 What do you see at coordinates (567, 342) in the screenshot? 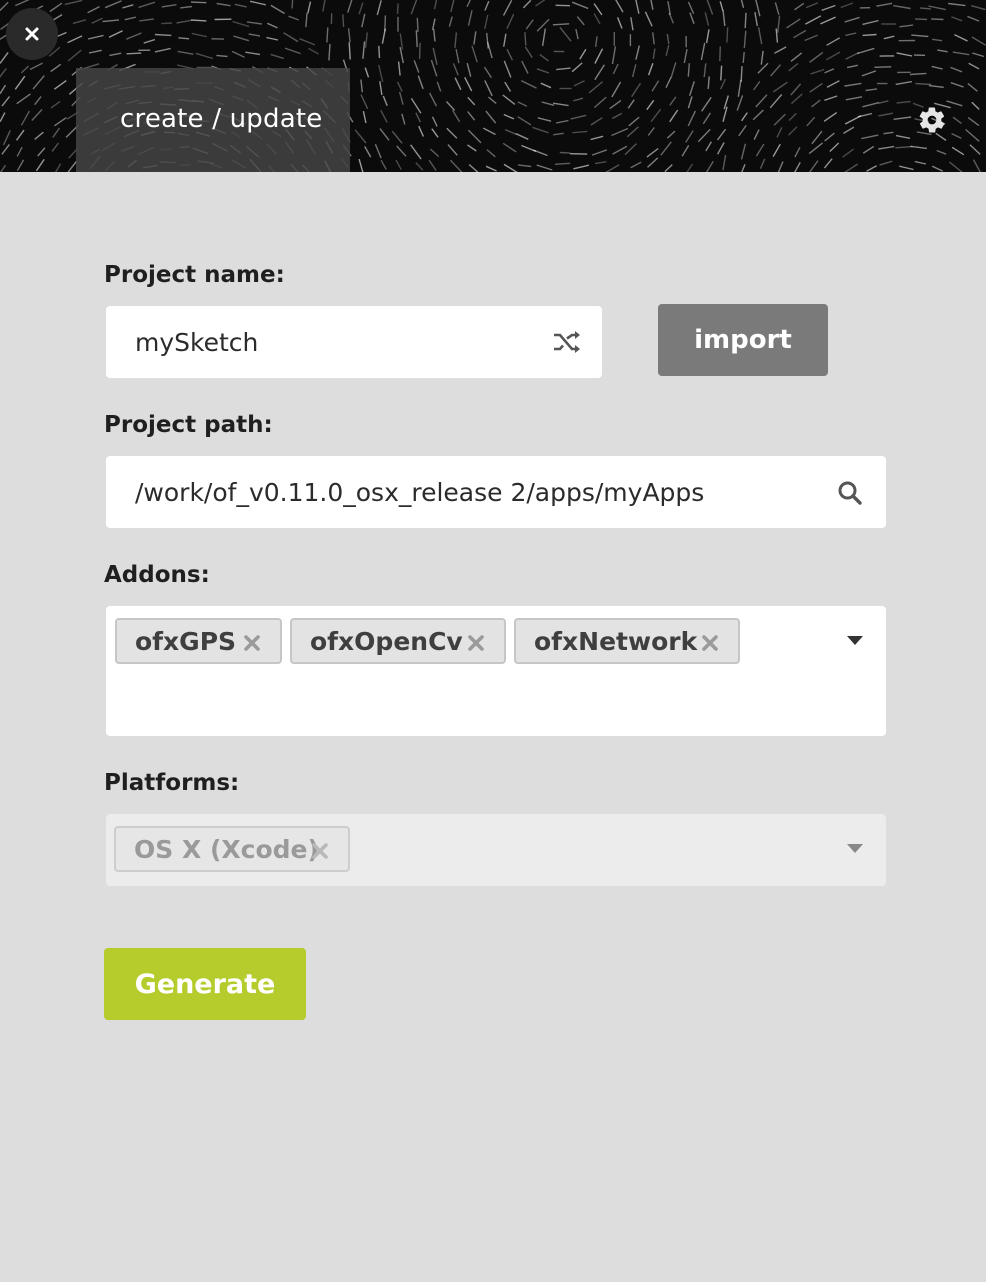
I see `shuffle-icon` at bounding box center [567, 342].